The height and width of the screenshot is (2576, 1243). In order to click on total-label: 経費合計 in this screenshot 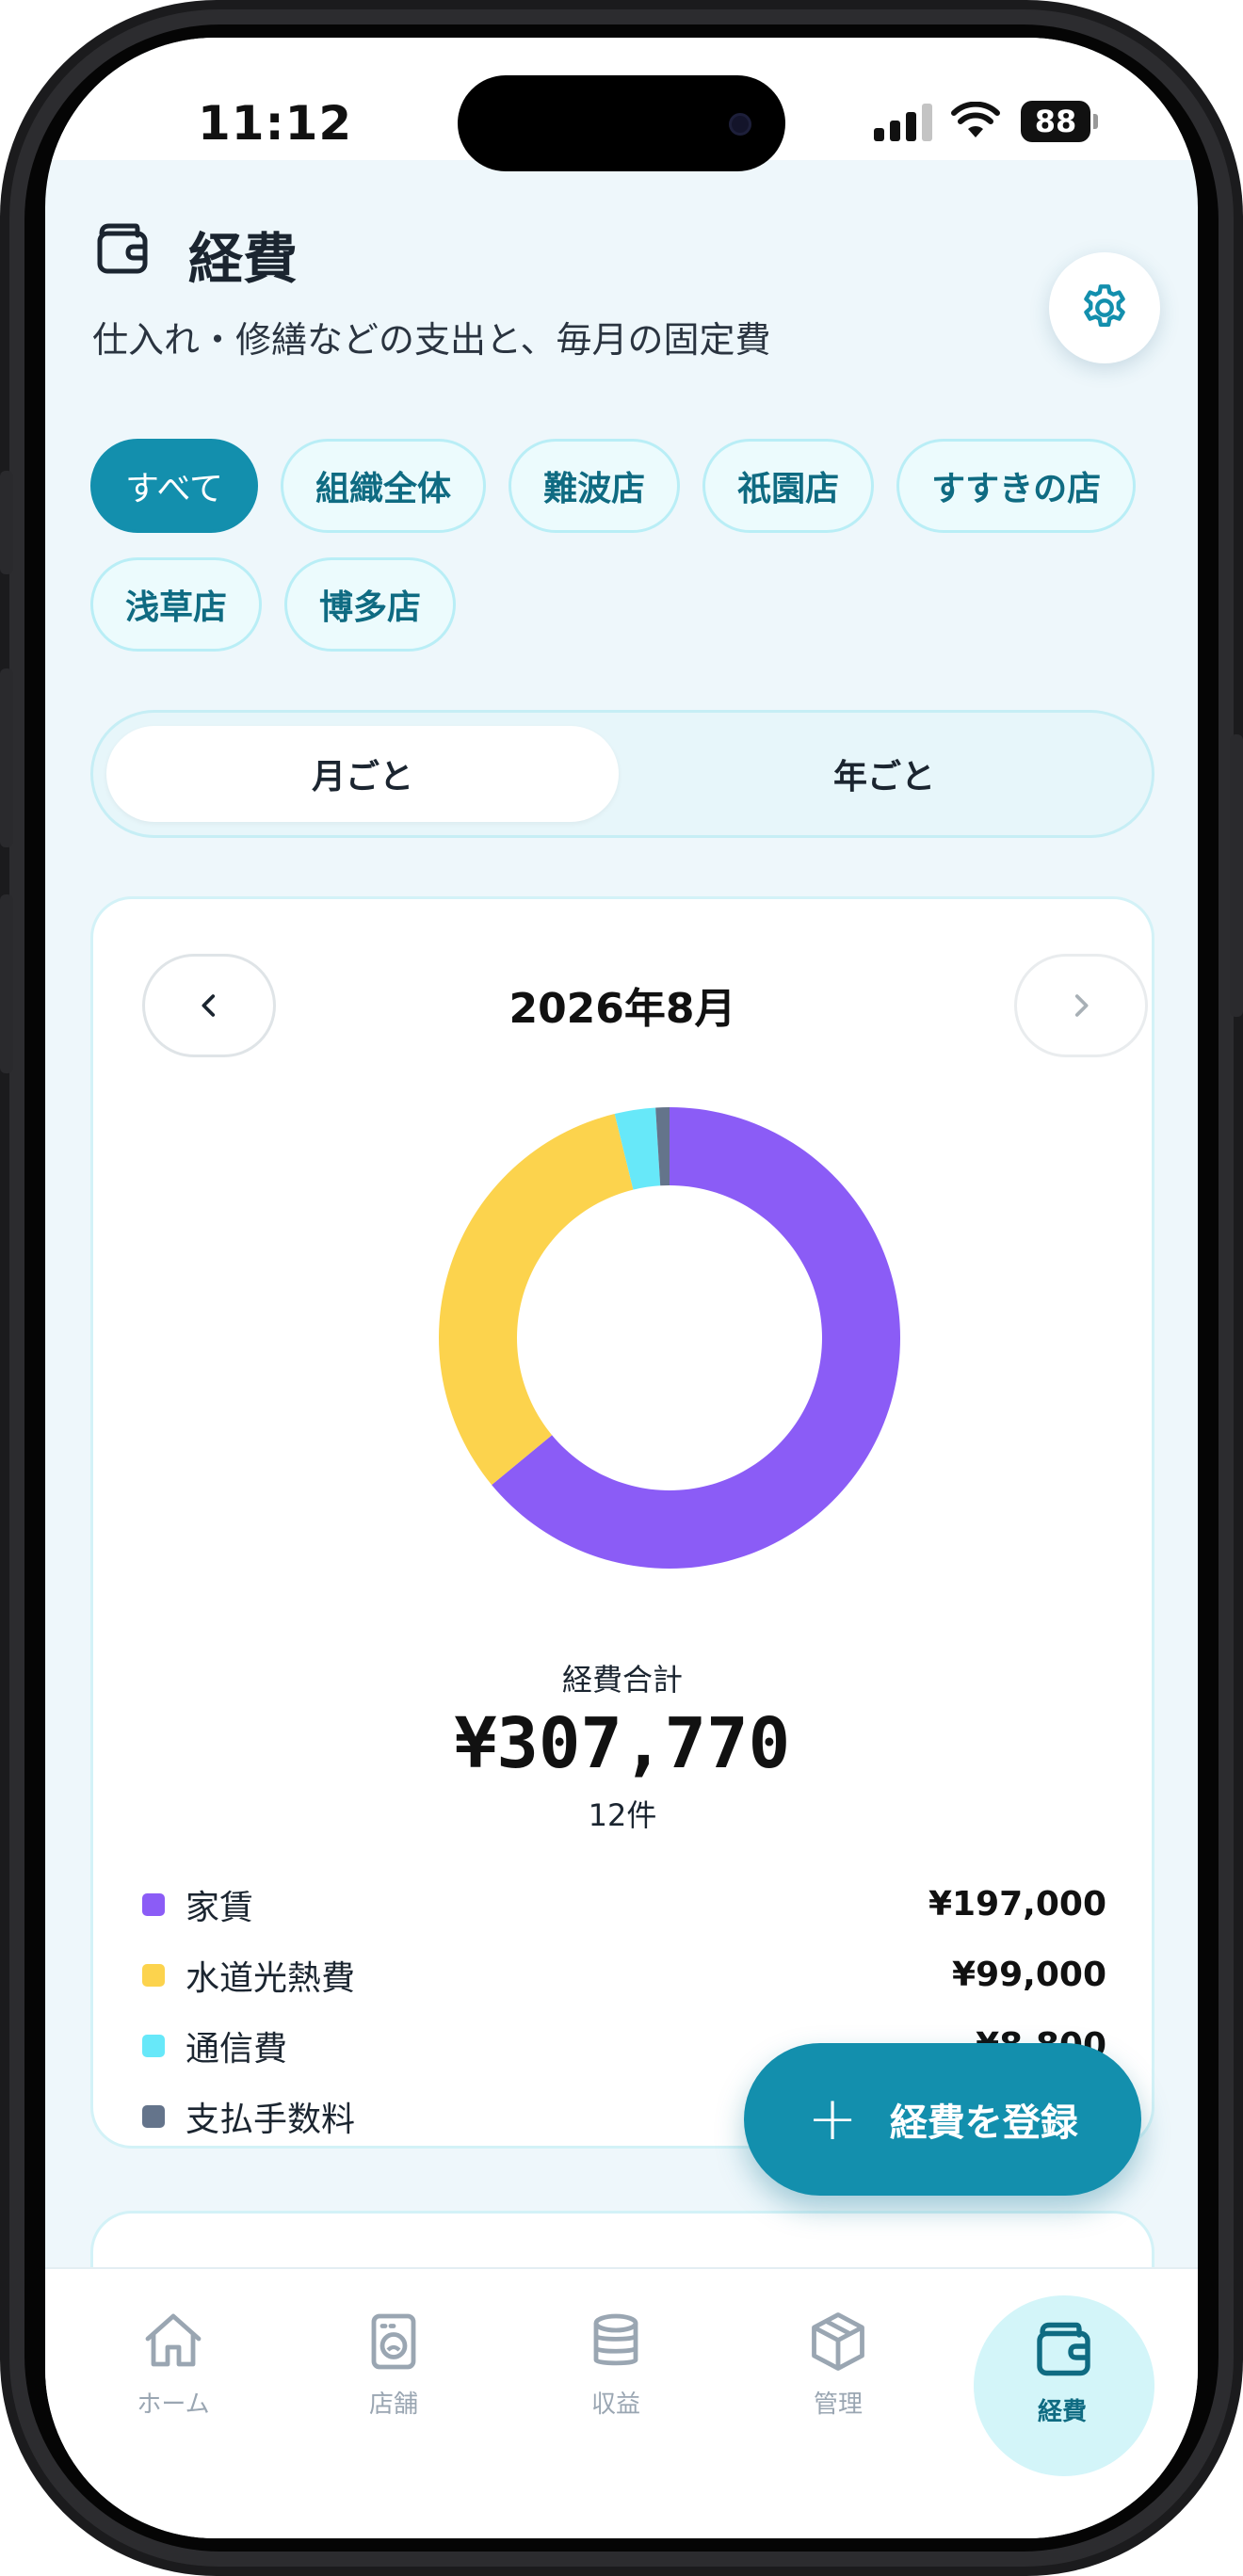, I will do `click(622, 1680)`.